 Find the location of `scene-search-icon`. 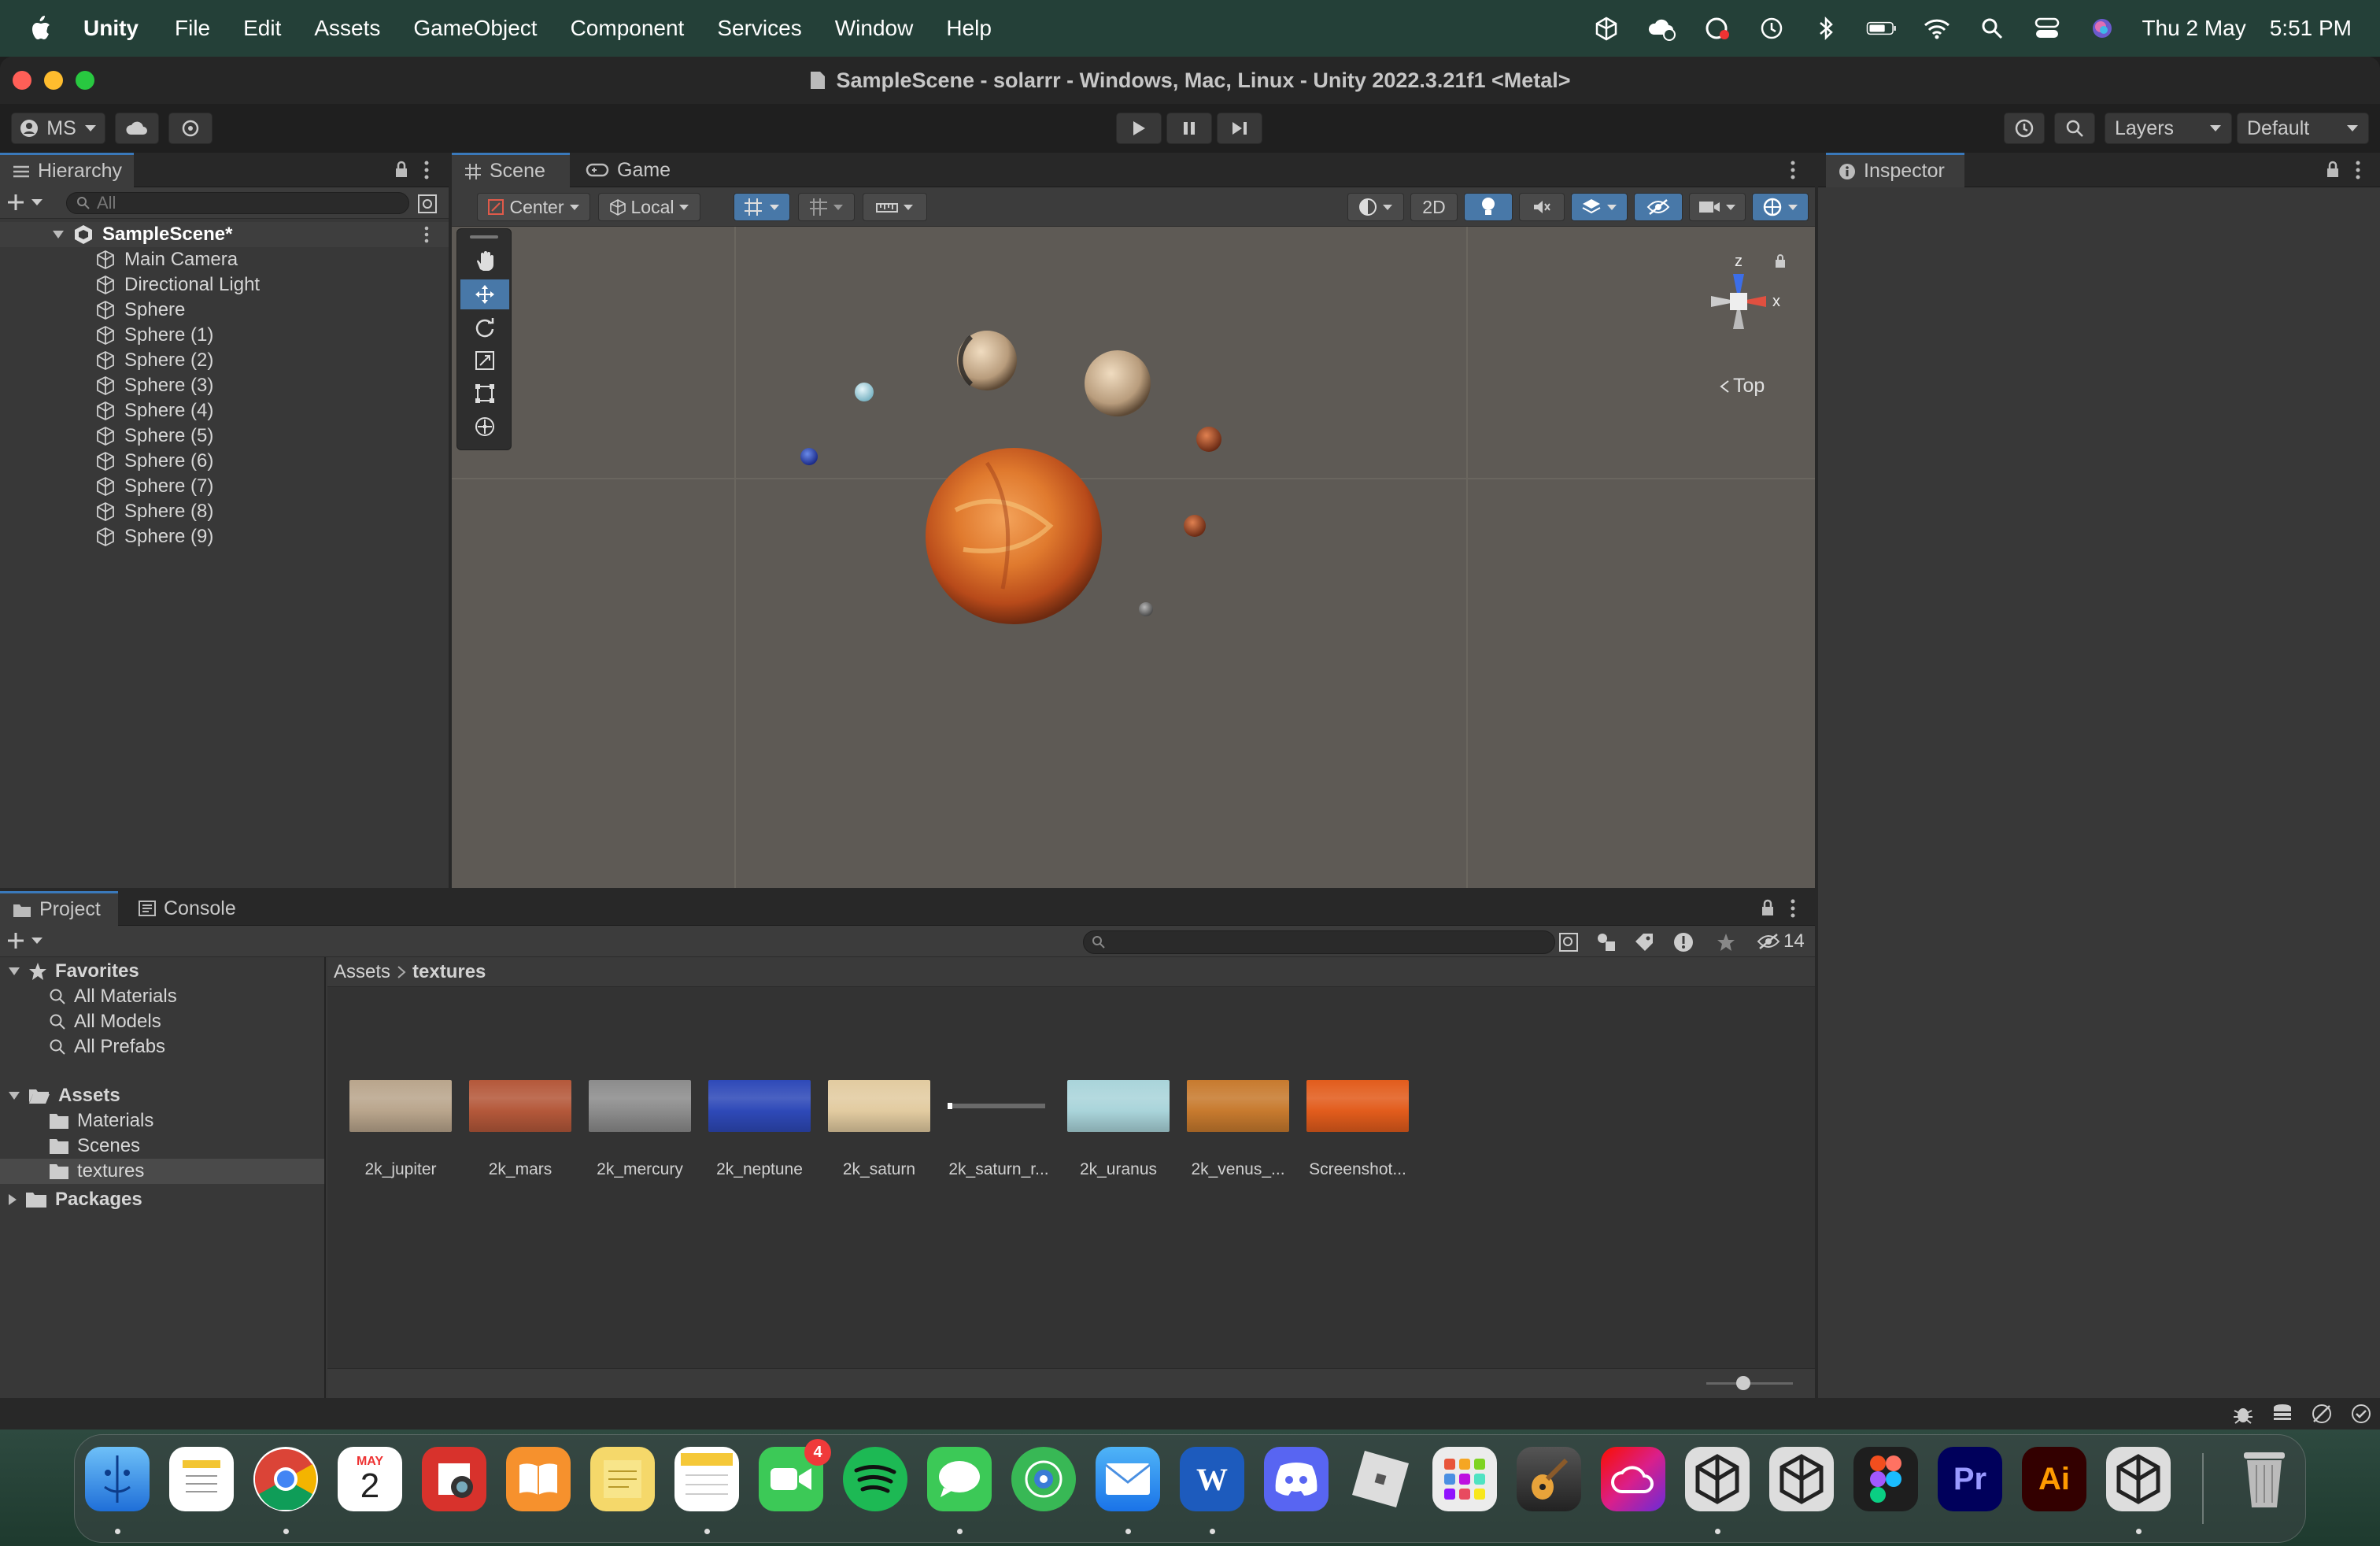

scene-search-icon is located at coordinates (427, 204).